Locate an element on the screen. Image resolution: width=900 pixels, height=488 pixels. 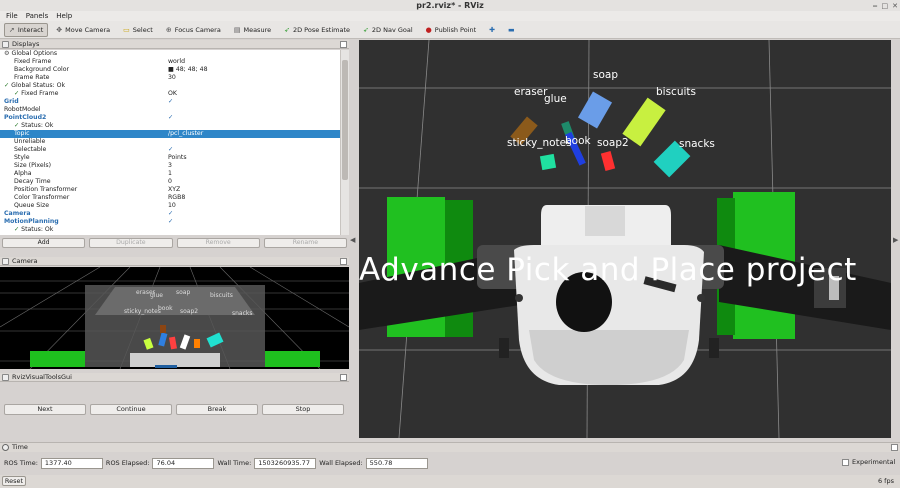
add-tool-button: ✚ is located at coordinates (492, 30).